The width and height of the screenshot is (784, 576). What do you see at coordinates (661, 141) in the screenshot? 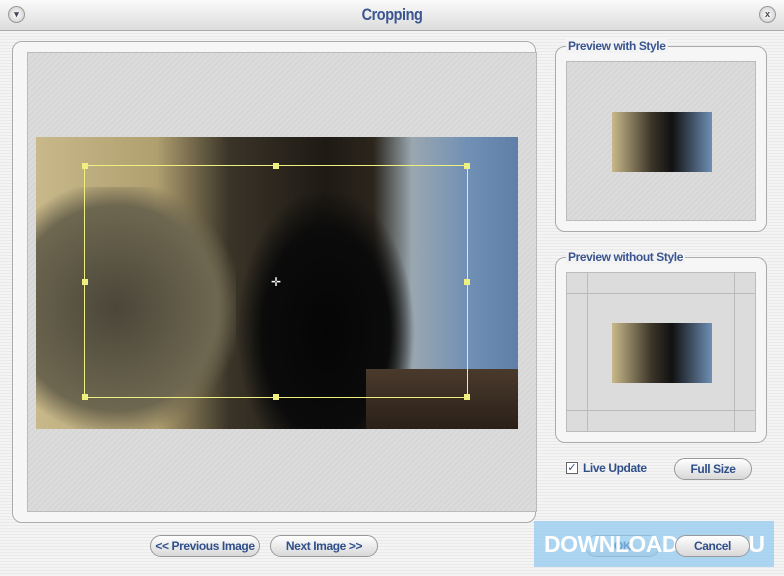
I see `preview-with-style` at bounding box center [661, 141].